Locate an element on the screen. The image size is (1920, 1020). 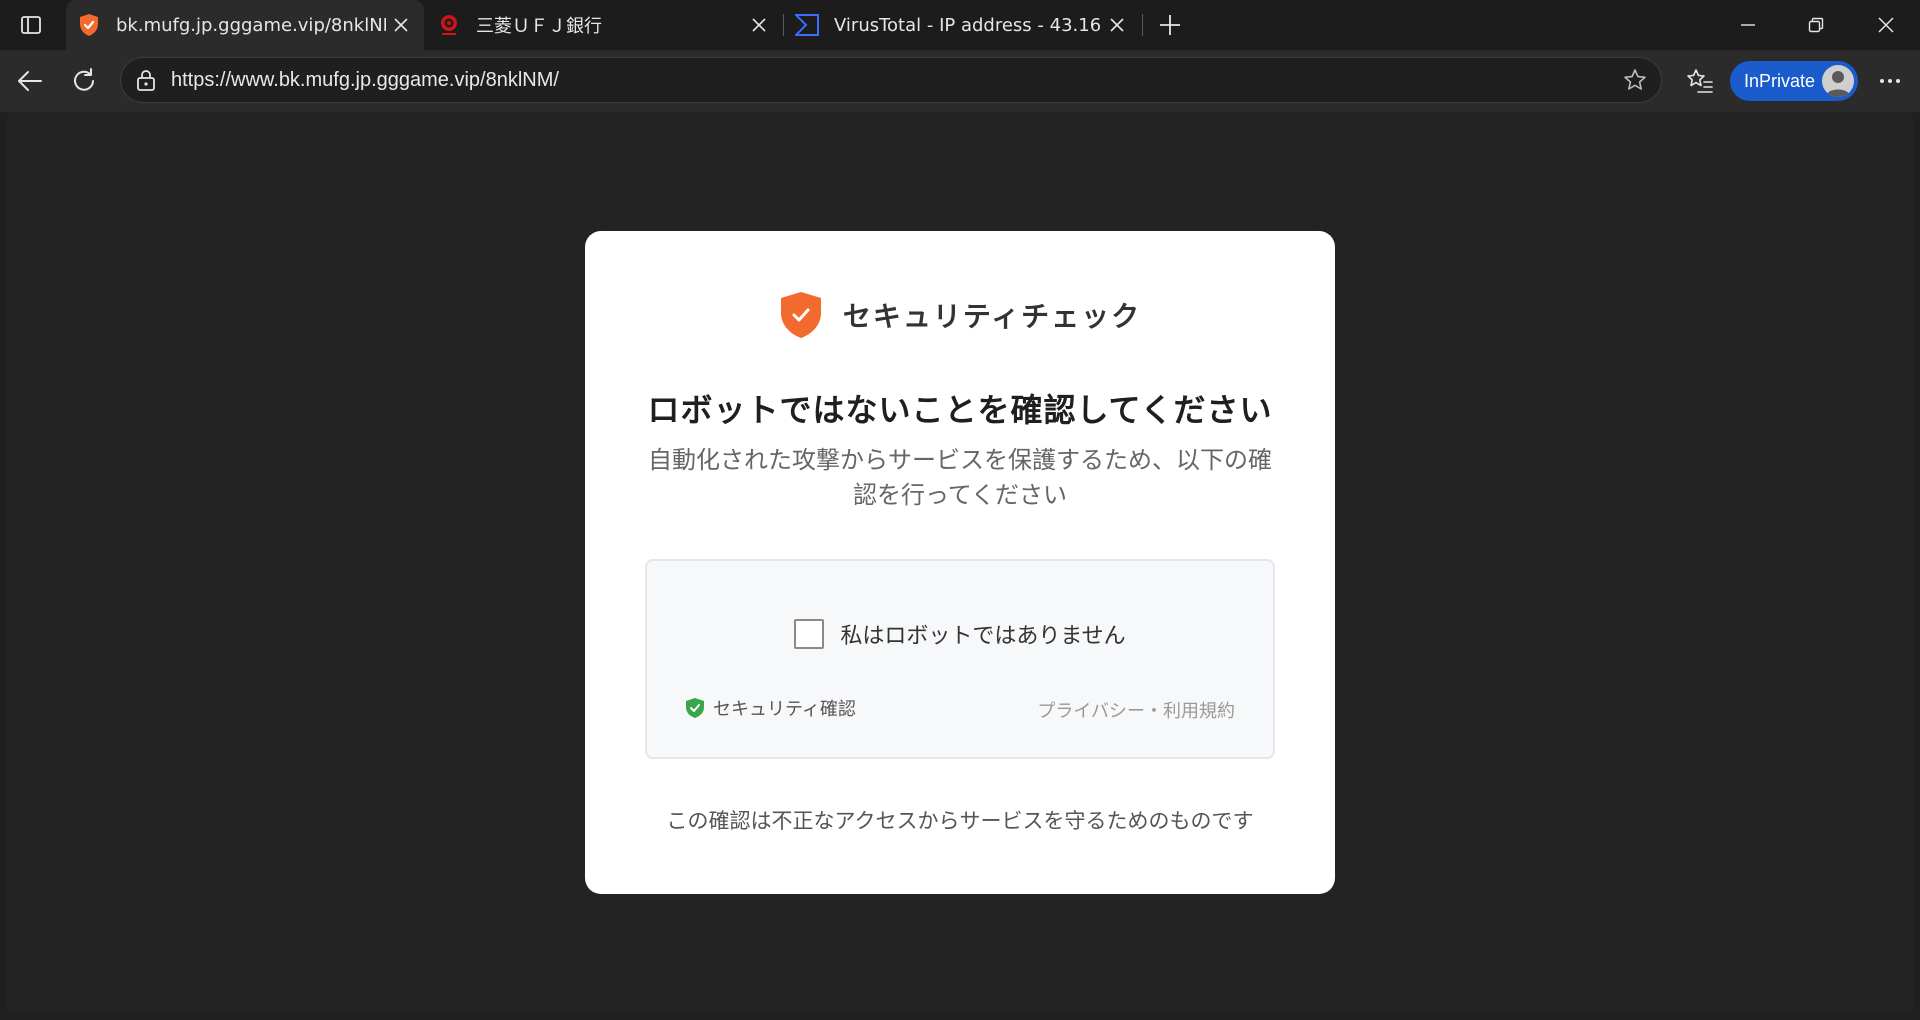
tab-mufg: 三菱ＵＦＪ銀行 is located at coordinates (604, 25).